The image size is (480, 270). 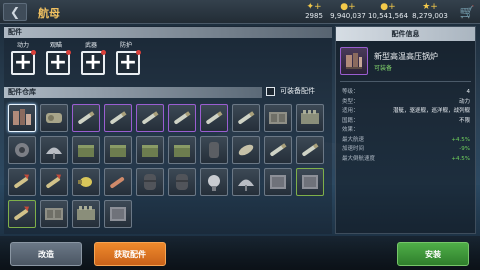 I want to click on back-button: ❮, so click(x=15, y=12).